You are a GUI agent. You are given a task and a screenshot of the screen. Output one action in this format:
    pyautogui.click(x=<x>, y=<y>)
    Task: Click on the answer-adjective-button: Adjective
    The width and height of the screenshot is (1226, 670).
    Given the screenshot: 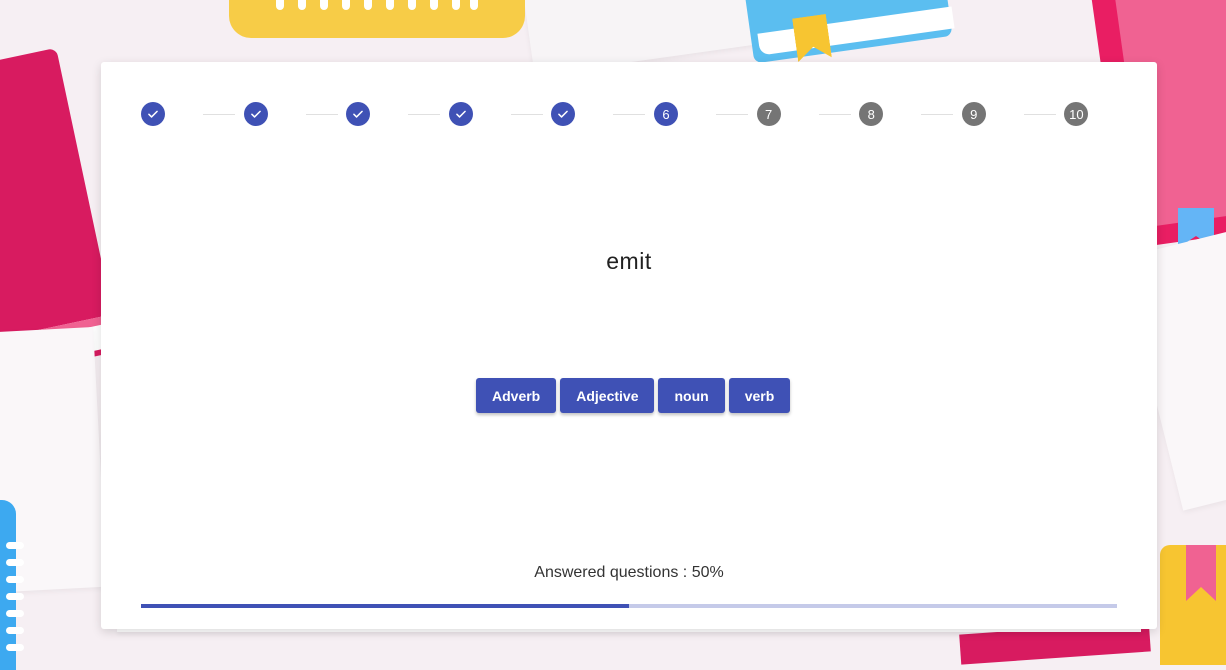 What is the action you would take?
    pyautogui.click(x=607, y=395)
    